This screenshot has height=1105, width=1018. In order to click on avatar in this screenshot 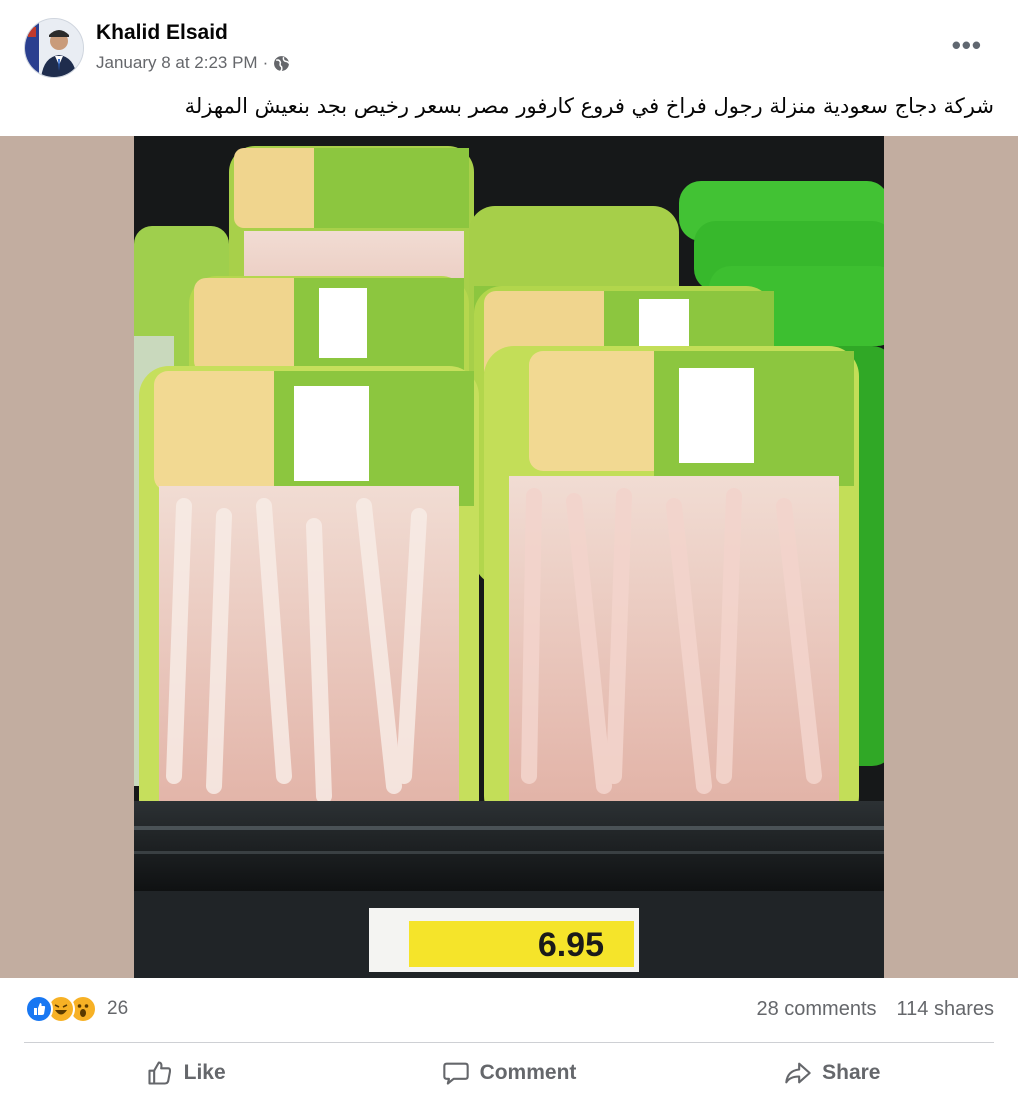, I will do `click(54, 48)`.